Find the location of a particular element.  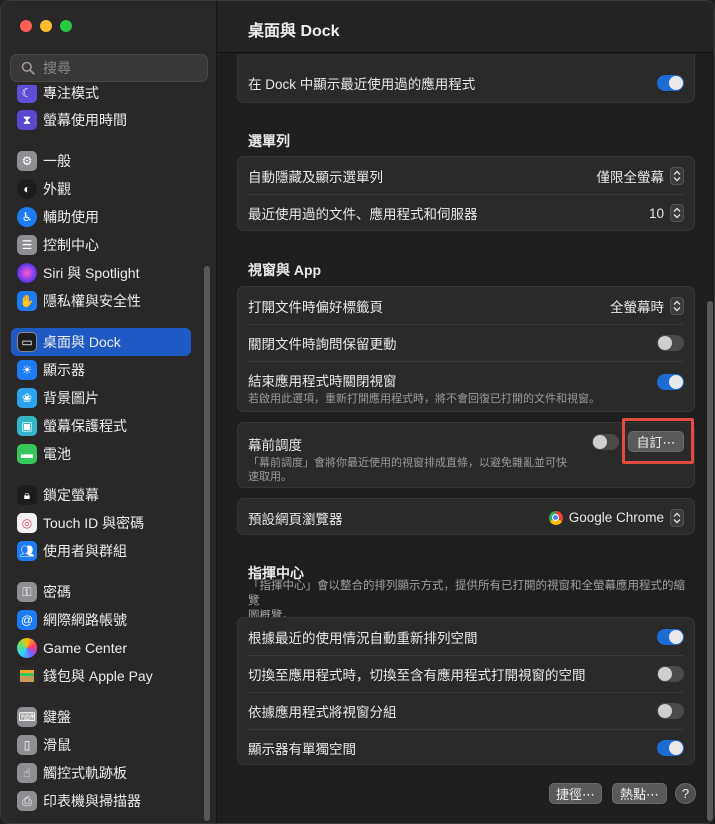

mouse-icon: ▯ is located at coordinates (27, 745).